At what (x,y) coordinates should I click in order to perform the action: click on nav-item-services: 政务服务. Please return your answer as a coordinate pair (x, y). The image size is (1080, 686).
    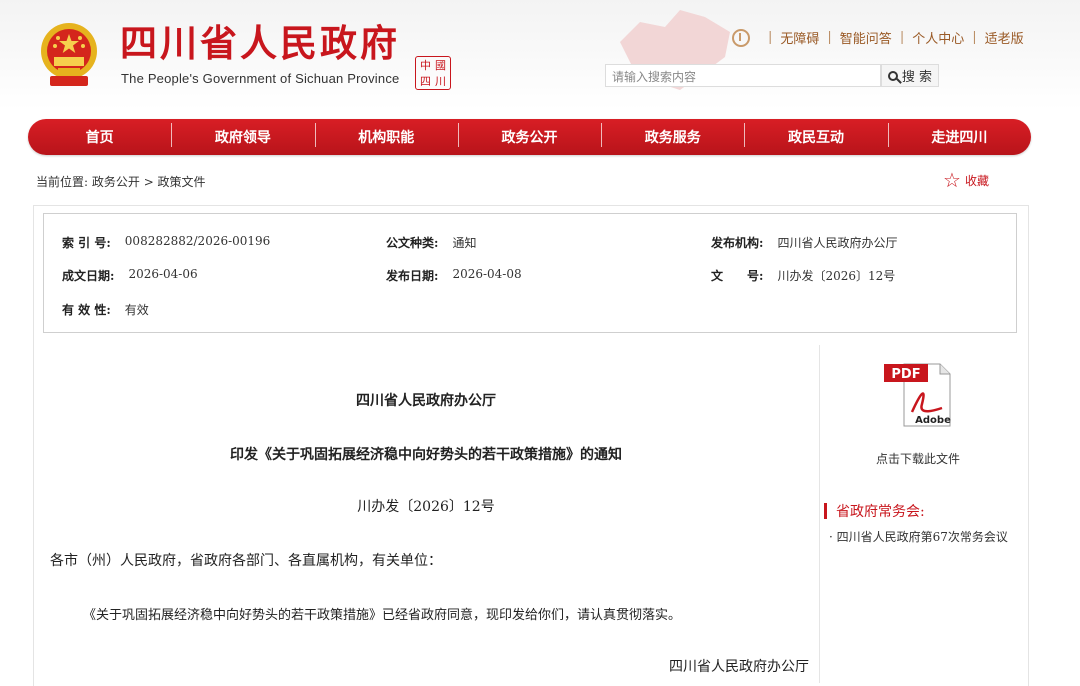
    Looking at the image, I should click on (672, 135).